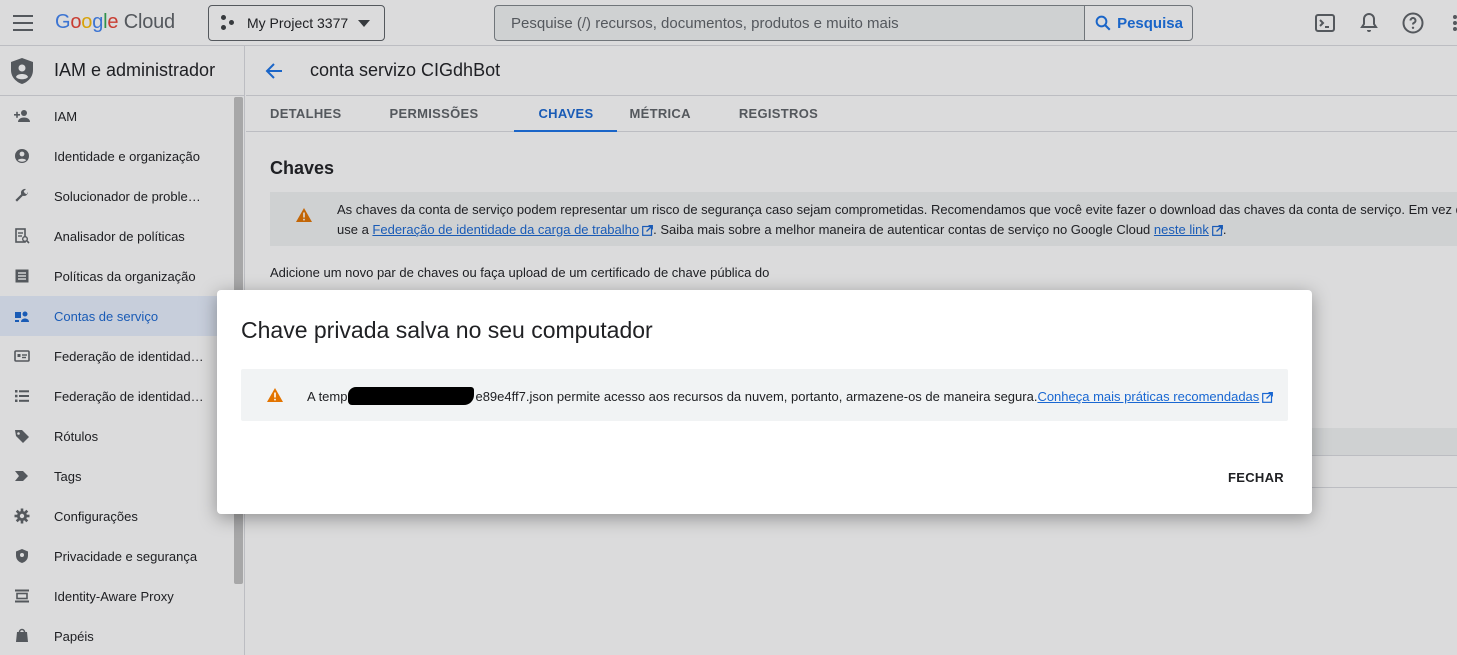 This screenshot has width=1457, height=655. I want to click on best-practices-link: Conheça mais práticas recomendadas, so click(1148, 396).